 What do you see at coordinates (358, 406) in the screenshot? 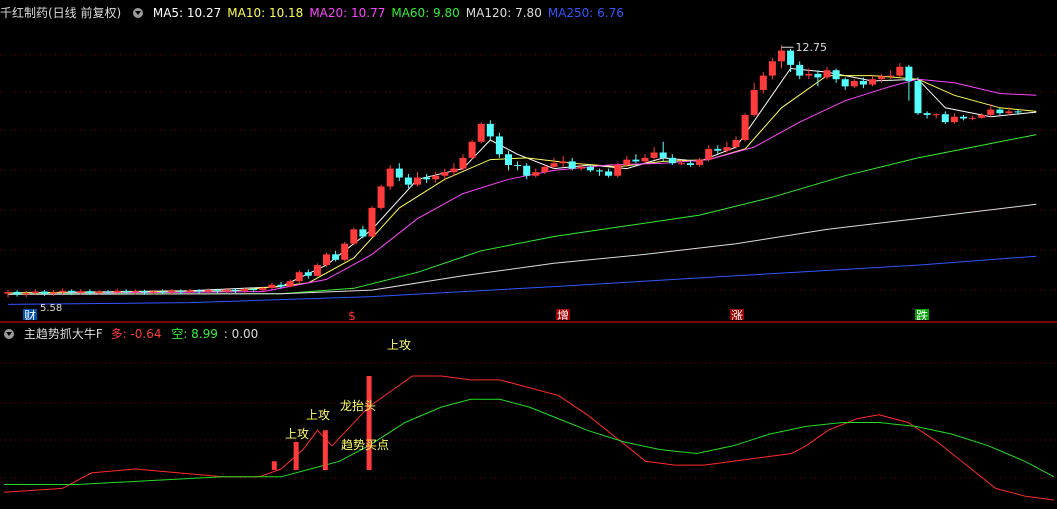
I see `signal-annotation: 龙抬头` at bounding box center [358, 406].